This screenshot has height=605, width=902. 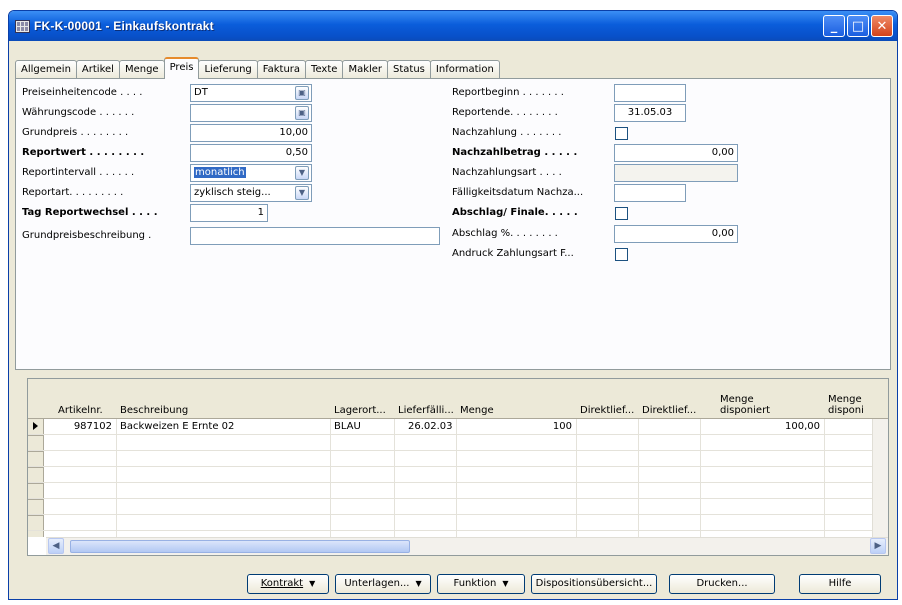 I want to click on label-reportende: Reportende. . . . . . . ., so click(x=505, y=112).